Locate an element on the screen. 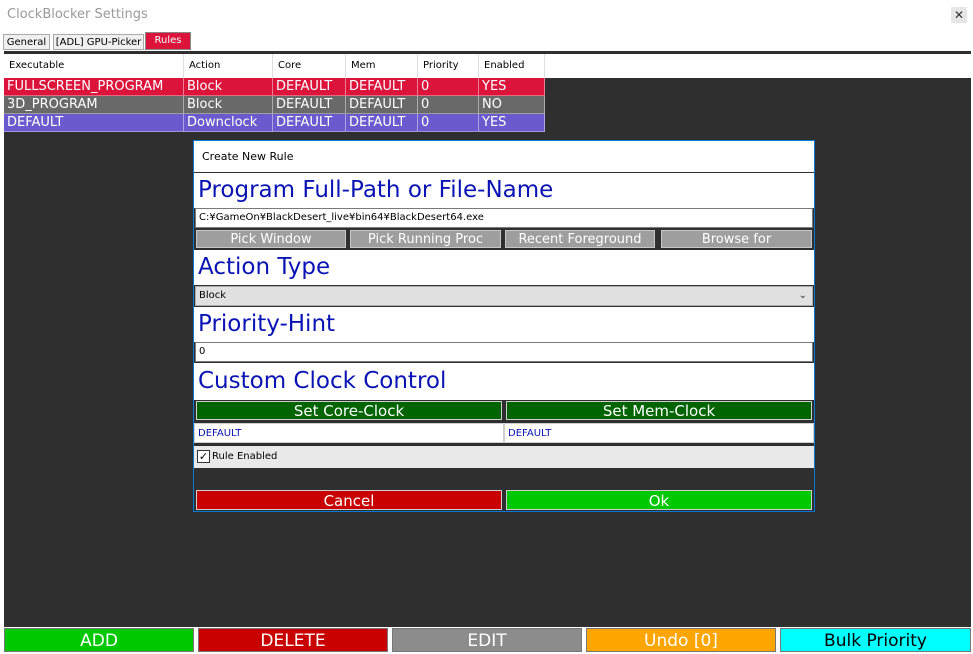 This screenshot has width=973, height=654. delete-button: DELETE is located at coordinates (293, 640).